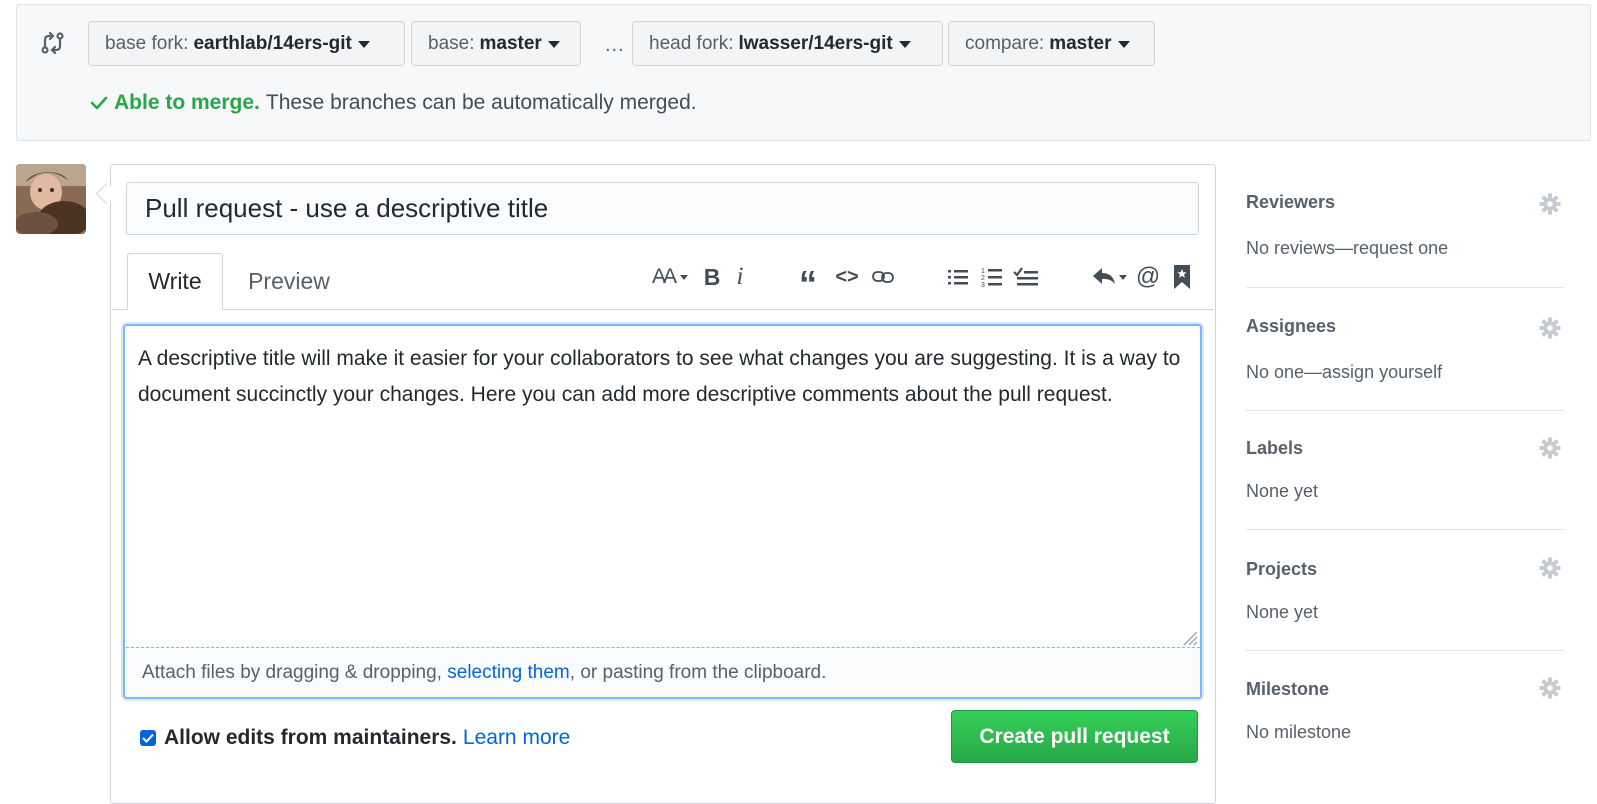  I want to click on check-icon, so click(99, 103).